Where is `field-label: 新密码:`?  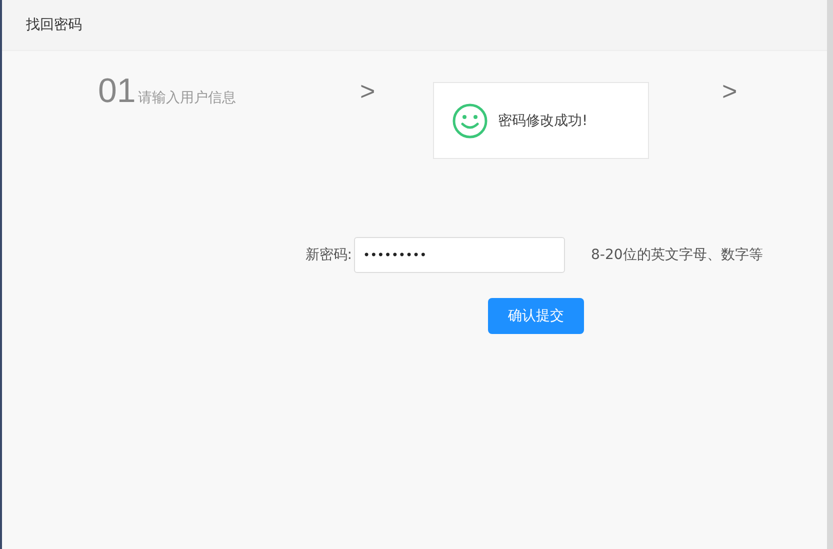
field-label: 新密码: is located at coordinates (328, 255).